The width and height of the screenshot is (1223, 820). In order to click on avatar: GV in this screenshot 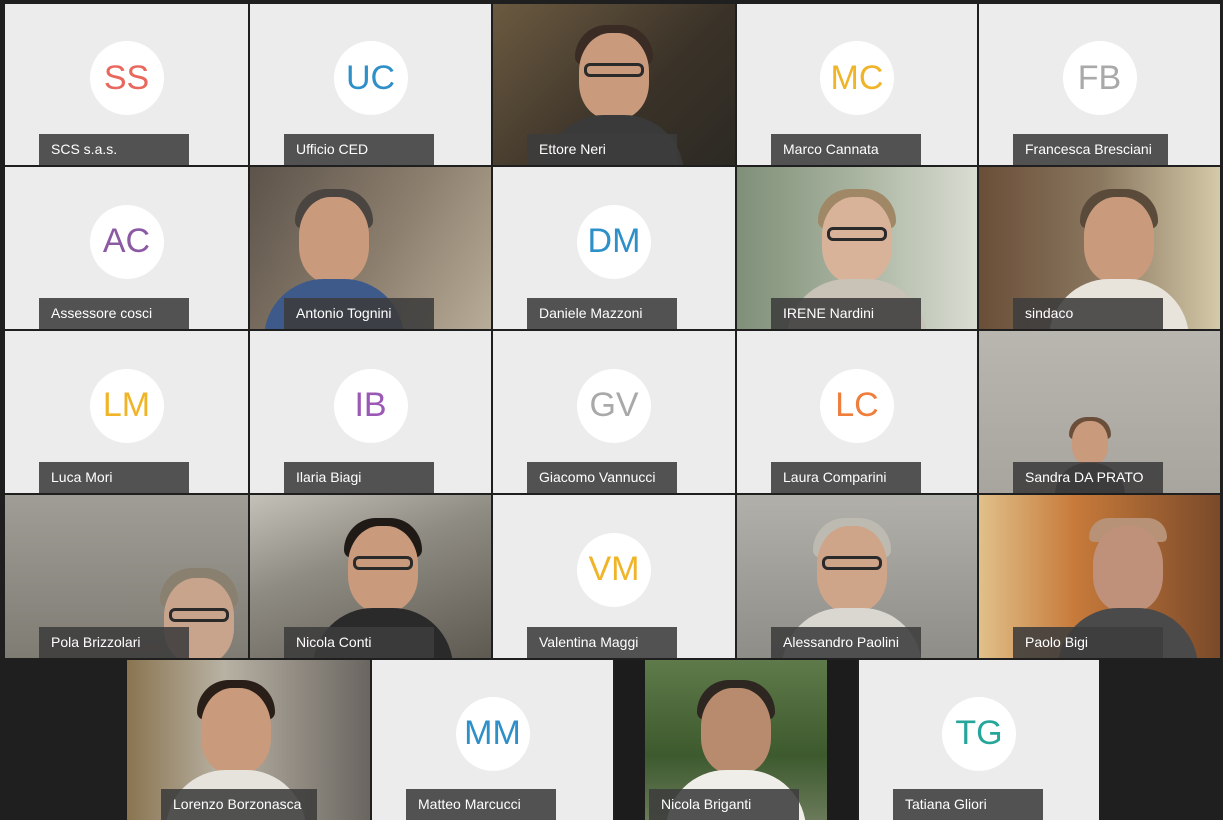, I will do `click(614, 405)`.